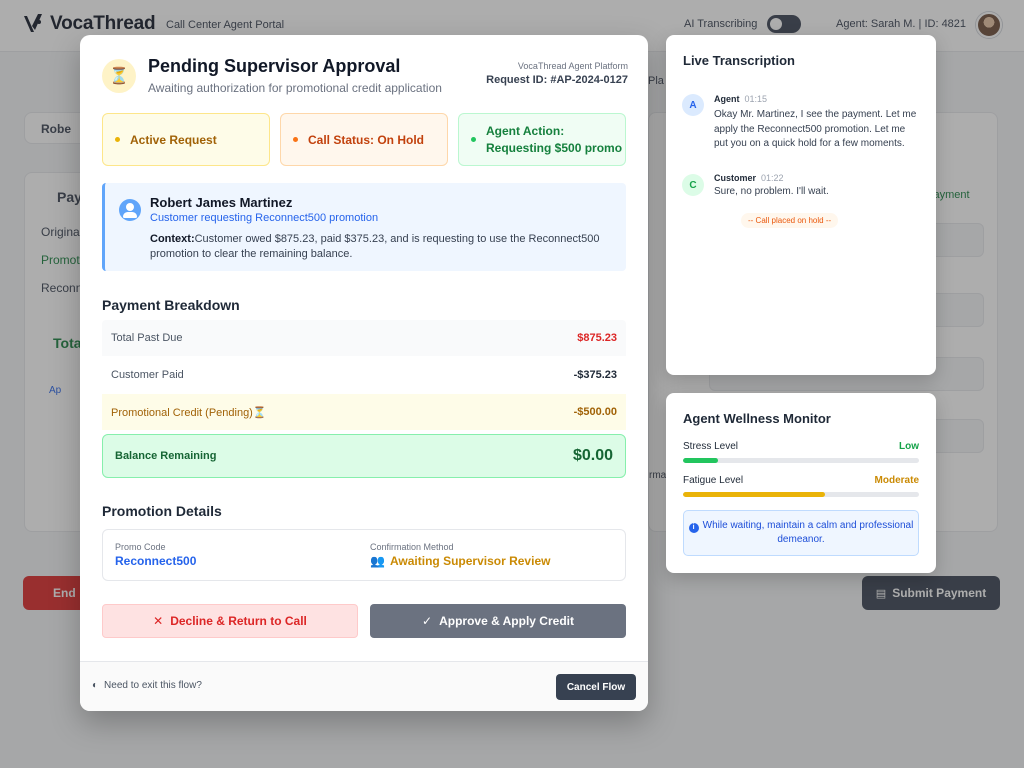 This screenshot has width=1024, height=768. What do you see at coordinates (173, 139) in the screenshot?
I see `status-active-label: Active Request` at bounding box center [173, 139].